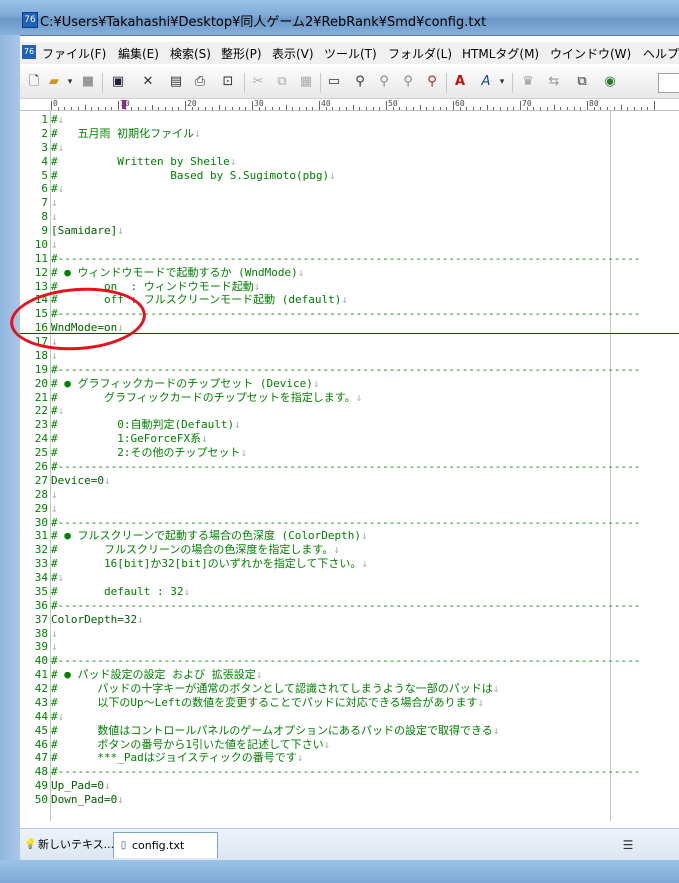 The width and height of the screenshot is (679, 883). What do you see at coordinates (193, 176) in the screenshot?
I see `text-line: # Based by S.Sugimoto(pbg)↓` at bounding box center [193, 176].